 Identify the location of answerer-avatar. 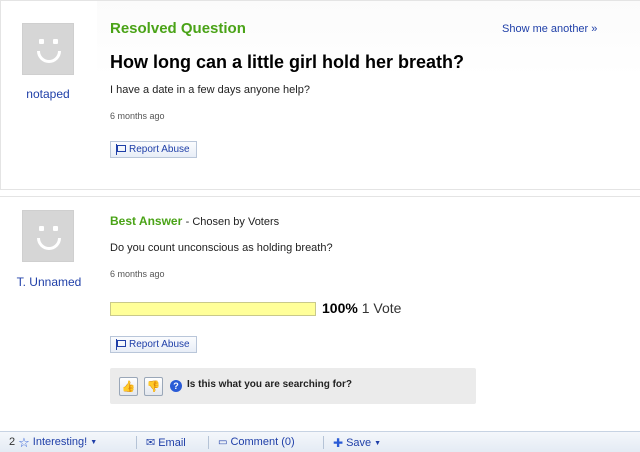
(48, 236).